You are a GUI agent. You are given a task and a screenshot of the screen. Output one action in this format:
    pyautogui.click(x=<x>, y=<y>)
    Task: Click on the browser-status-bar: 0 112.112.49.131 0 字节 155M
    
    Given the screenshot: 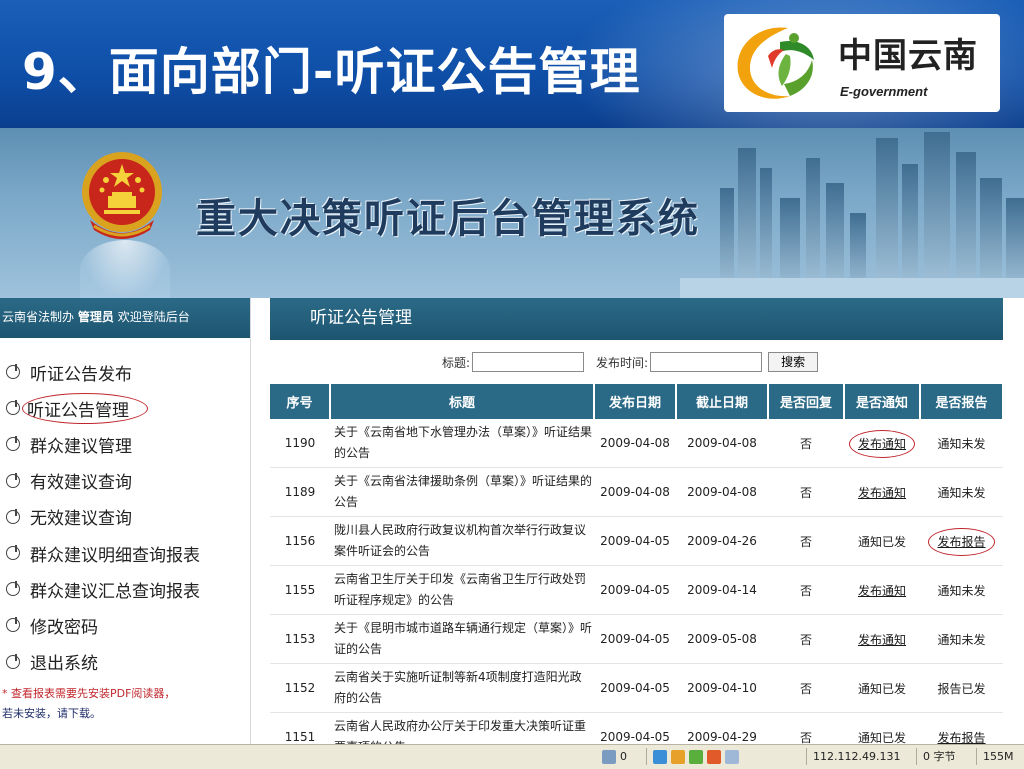 What is the action you would take?
    pyautogui.click(x=512, y=756)
    